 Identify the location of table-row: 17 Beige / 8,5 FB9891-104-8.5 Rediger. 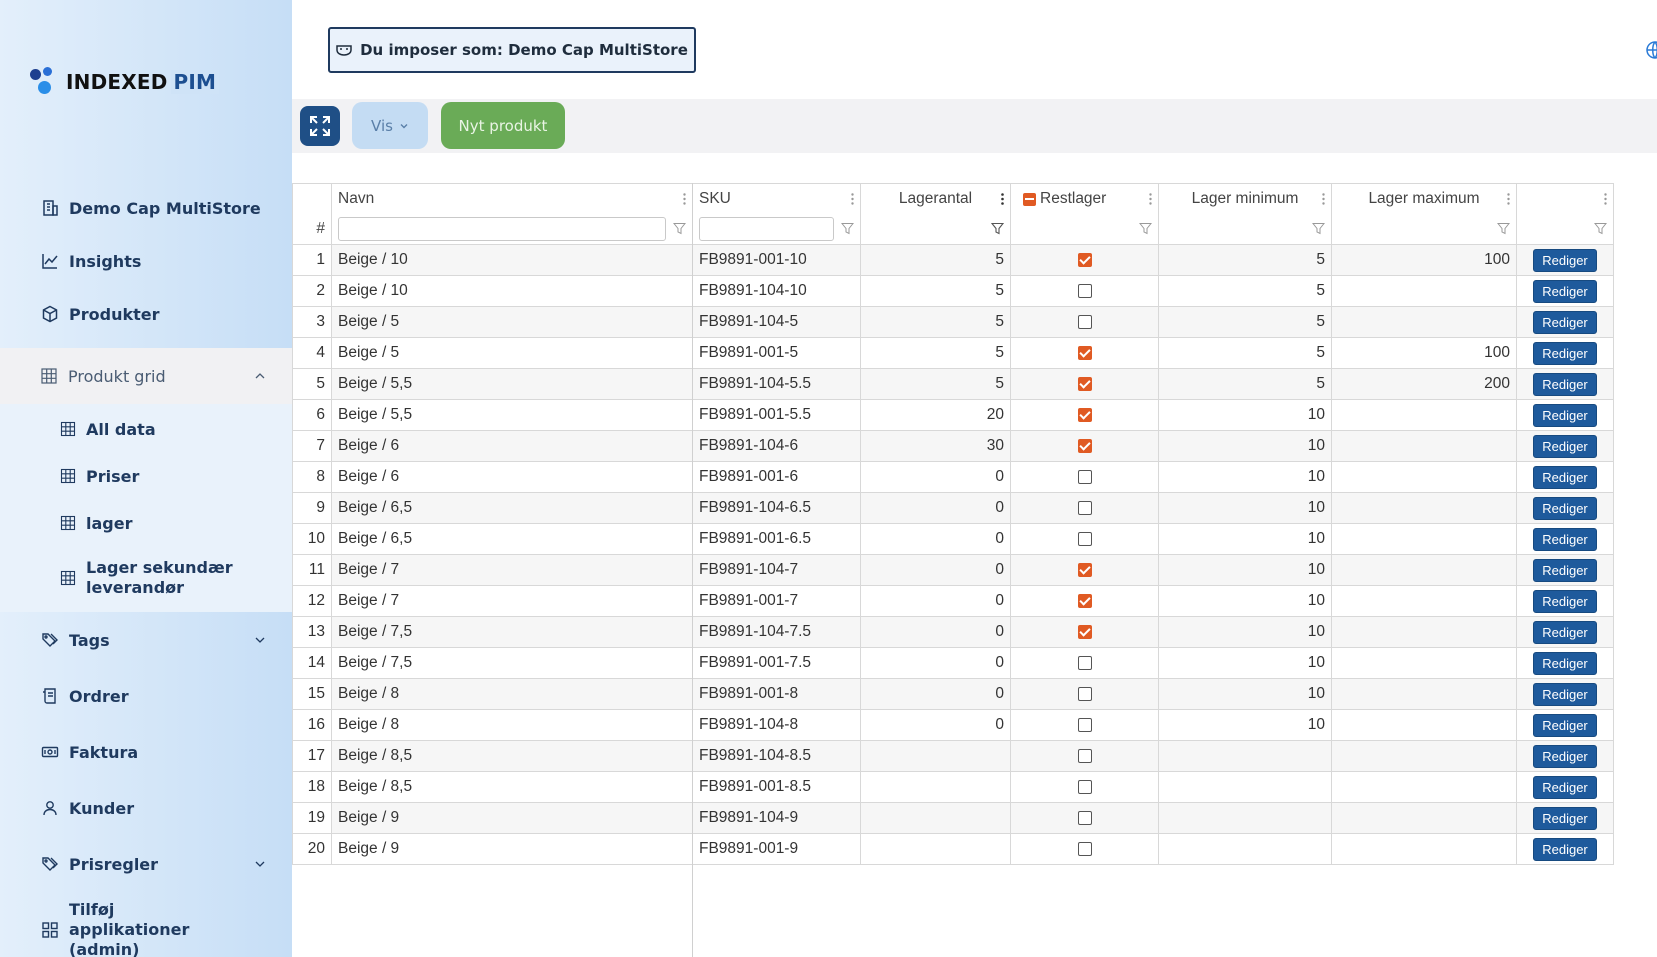
(953, 756).